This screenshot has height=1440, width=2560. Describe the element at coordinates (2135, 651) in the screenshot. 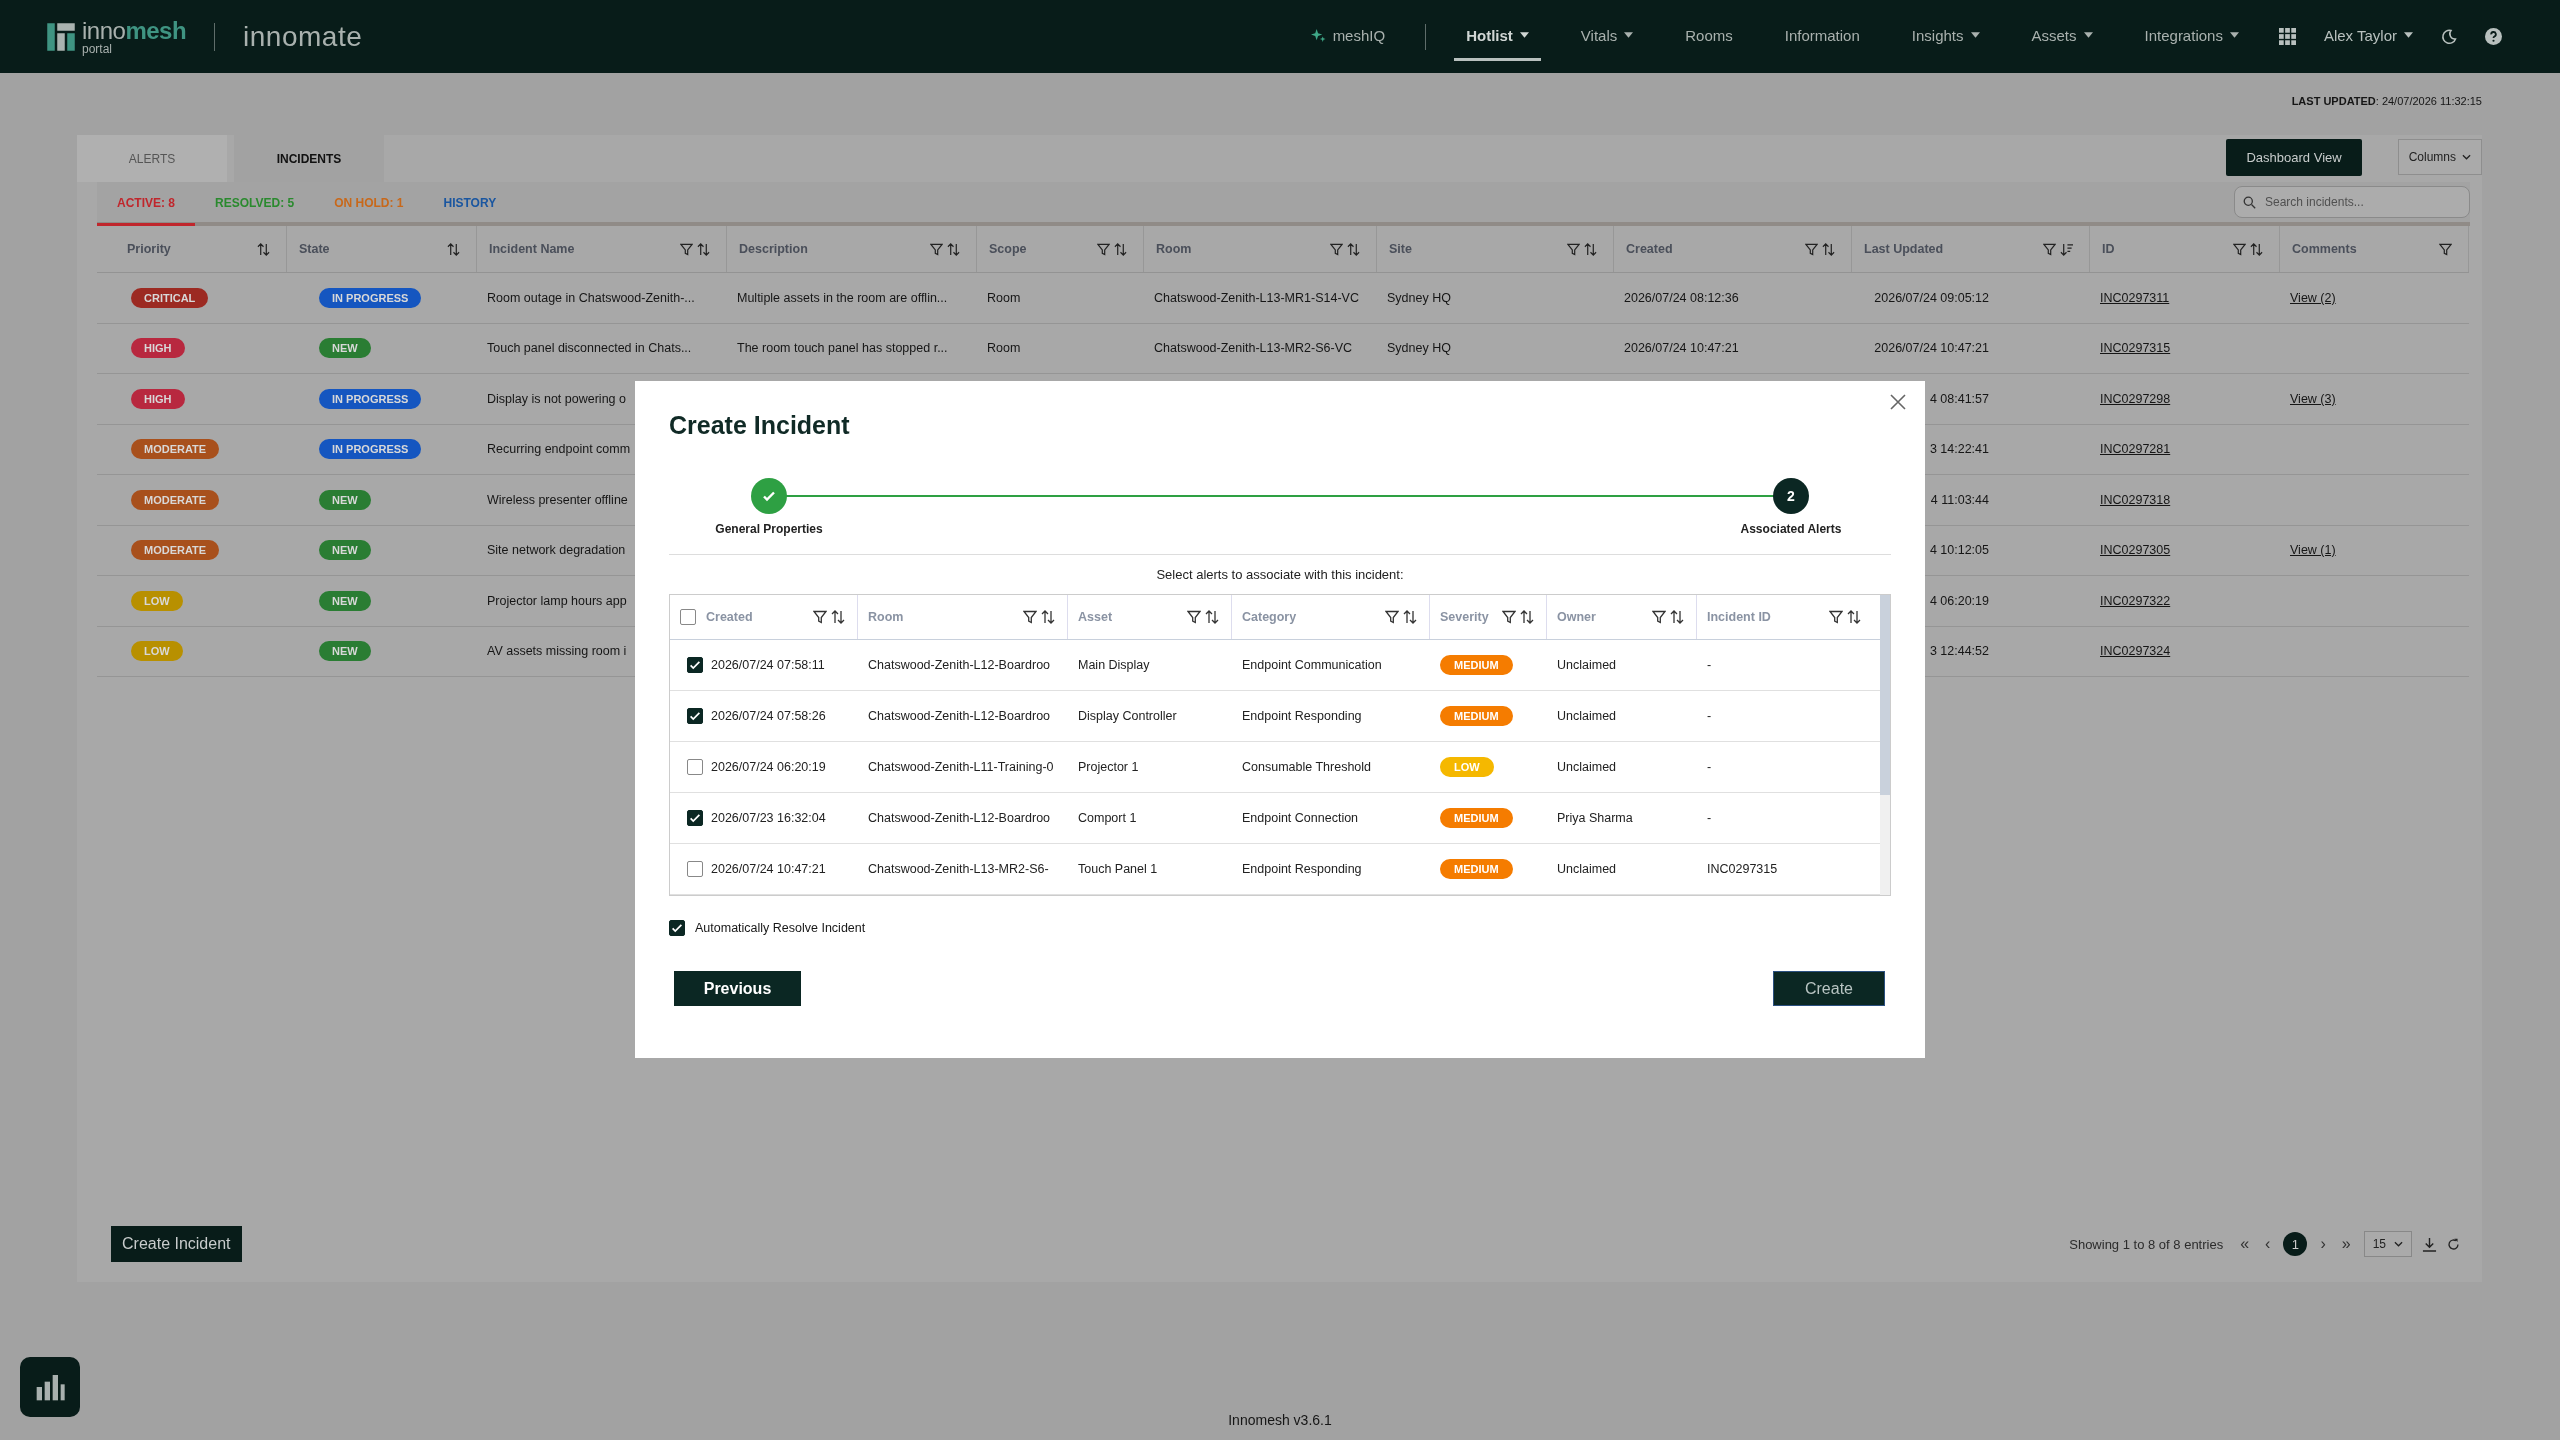

I see `table-link: INC0297324` at that location.